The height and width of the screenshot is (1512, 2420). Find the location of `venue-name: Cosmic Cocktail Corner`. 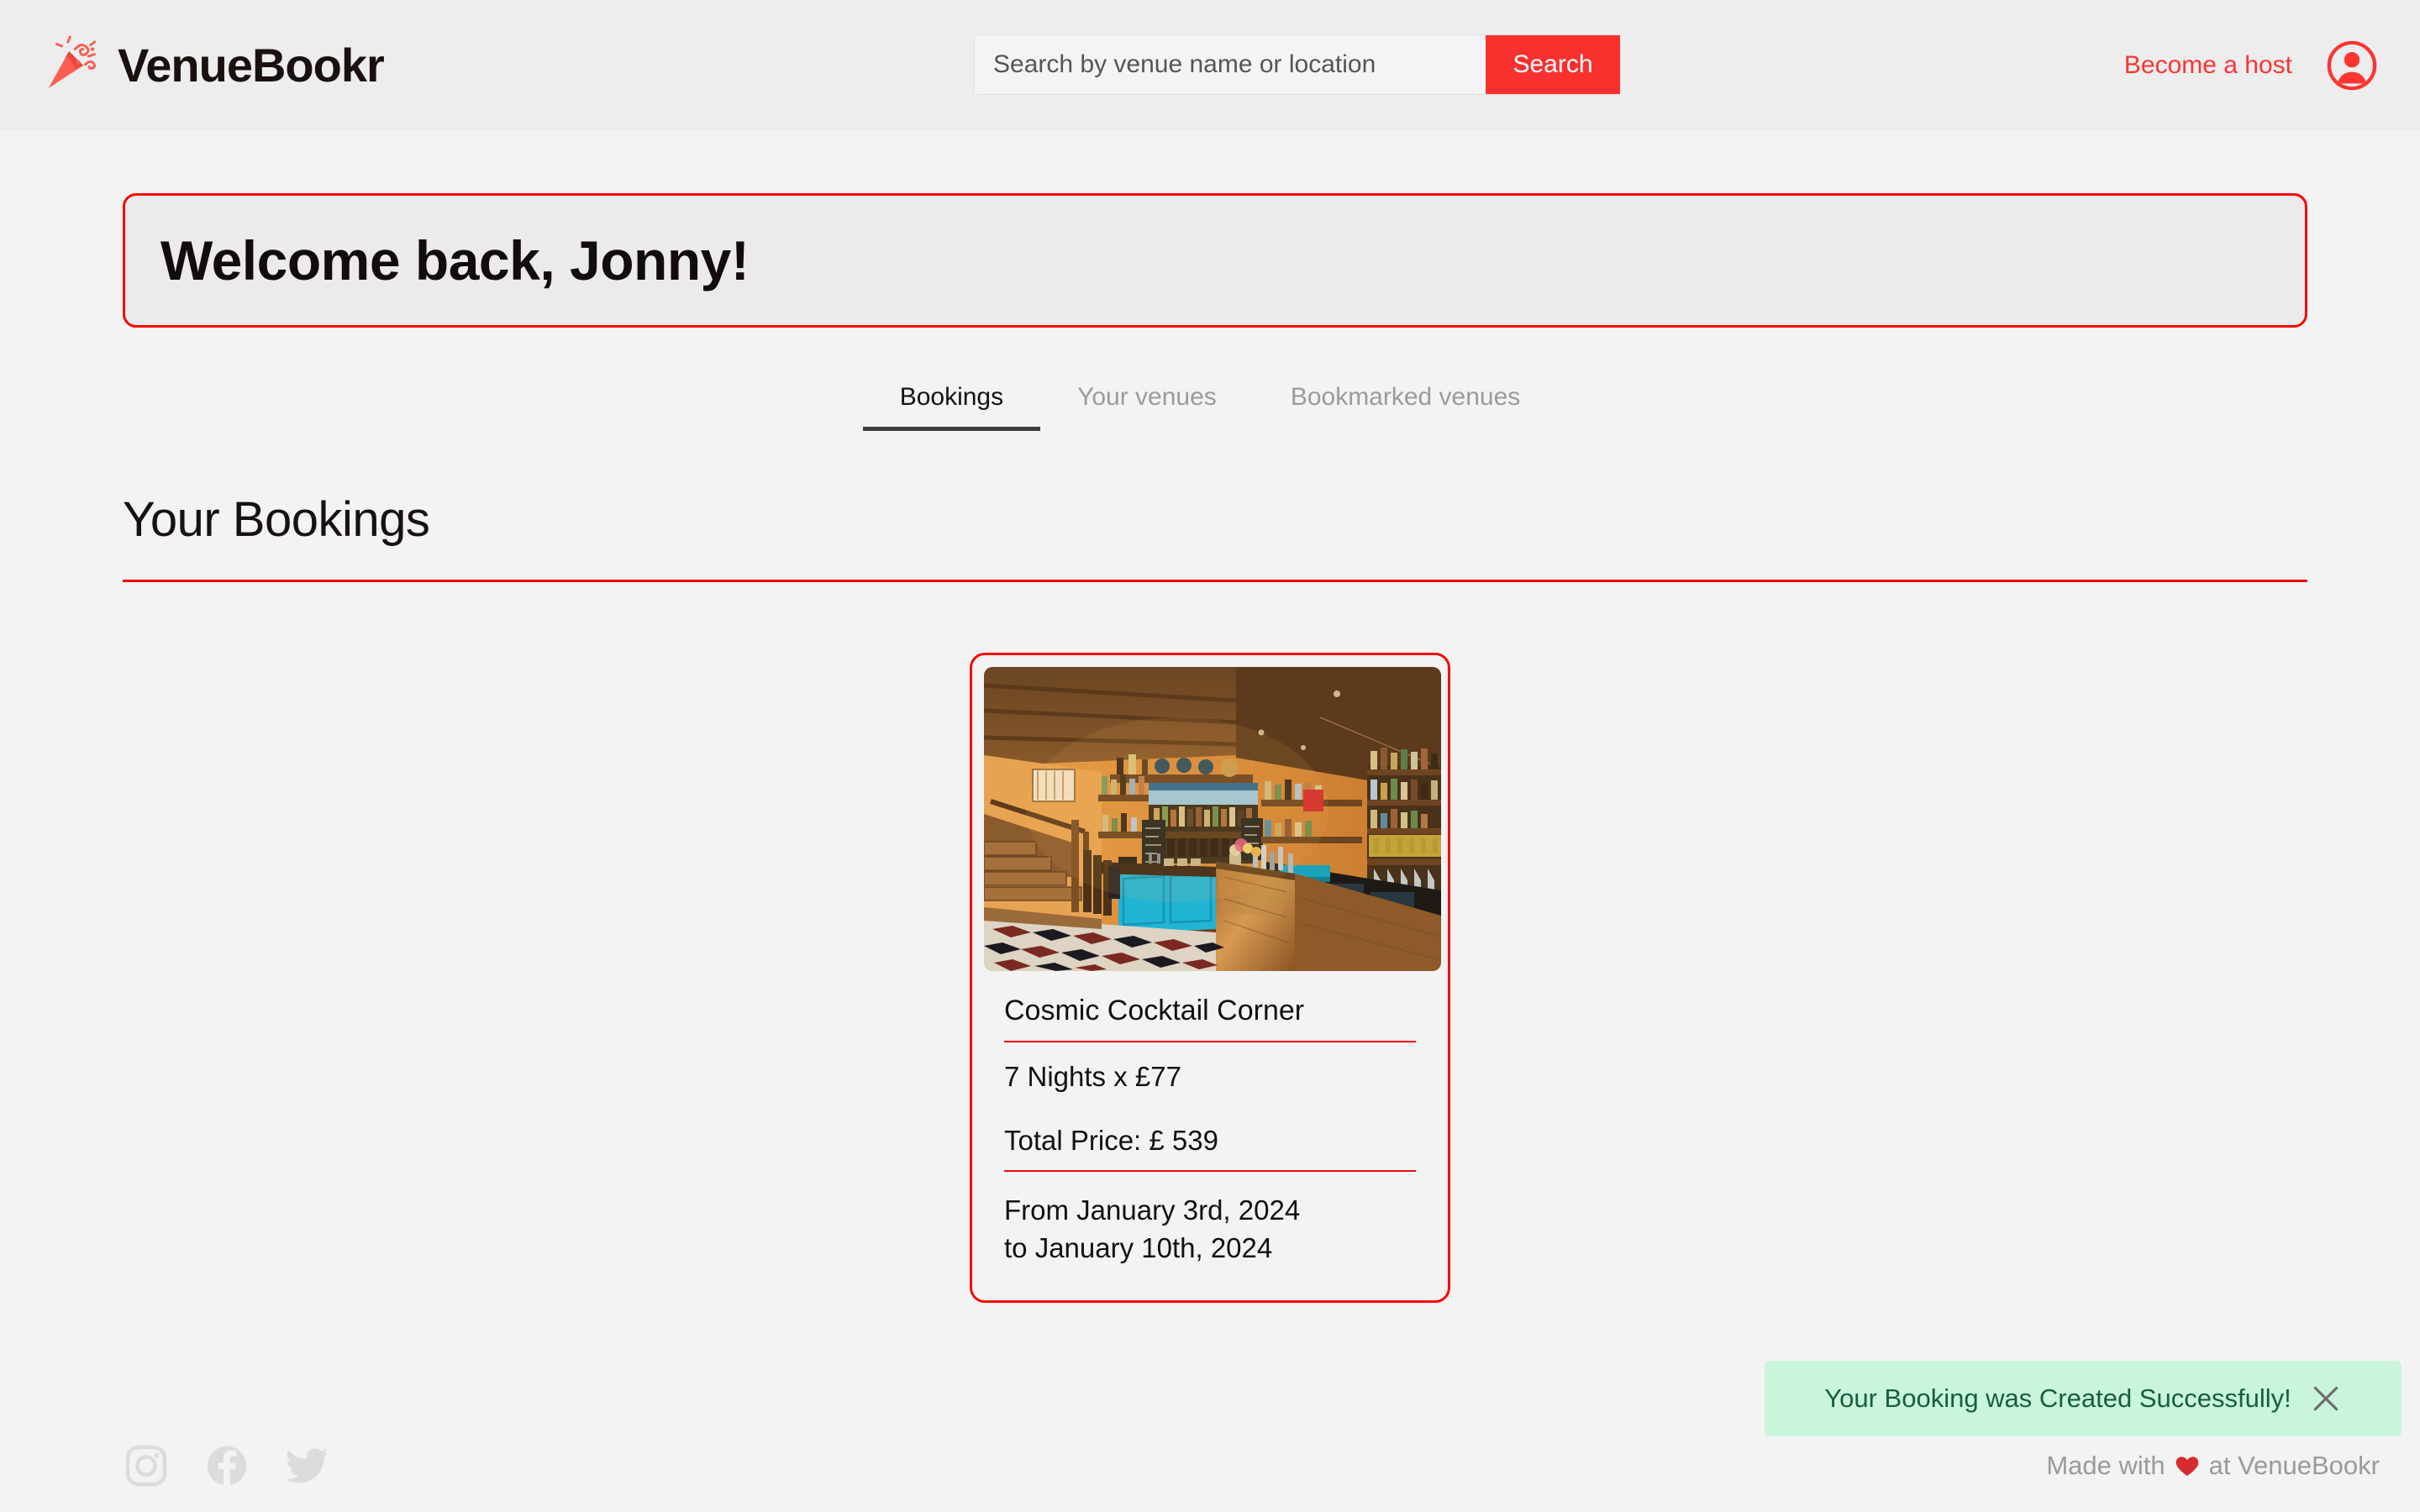

venue-name: Cosmic Cocktail Corner is located at coordinates (1210, 1006).